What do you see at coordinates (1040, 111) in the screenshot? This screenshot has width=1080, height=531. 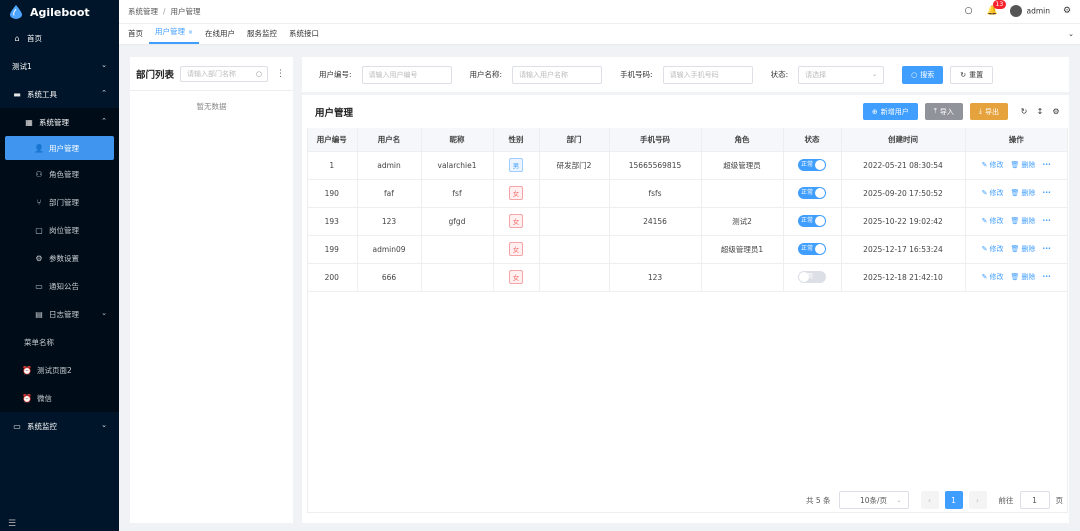 I see `column-height-icon: ↕` at bounding box center [1040, 111].